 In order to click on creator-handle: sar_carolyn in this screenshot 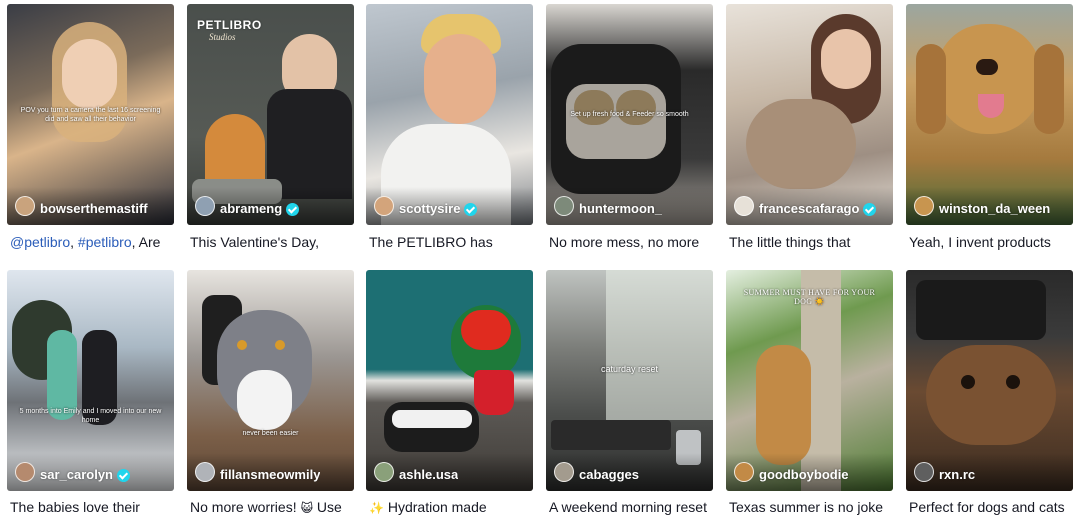, I will do `click(76, 474)`.